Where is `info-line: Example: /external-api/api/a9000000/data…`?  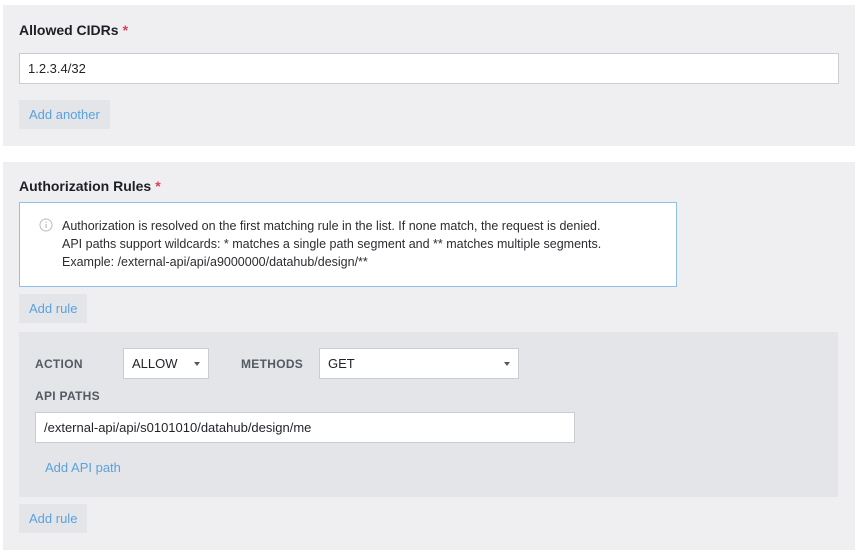 info-line: Example: /external-api/api/a9000000/data… is located at coordinates (215, 262).